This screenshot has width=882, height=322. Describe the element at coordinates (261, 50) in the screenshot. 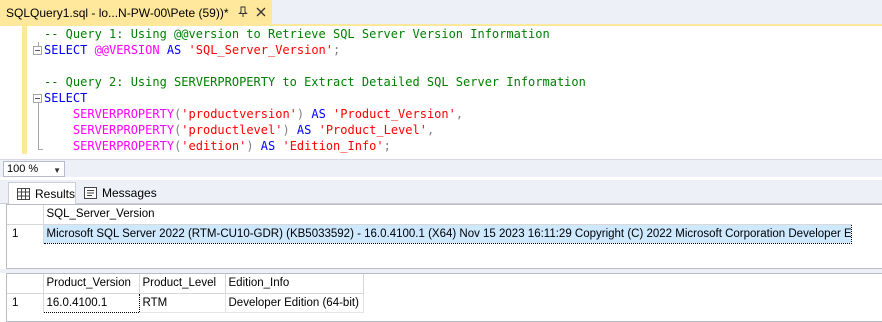

I see `code-token: 'SQL_Server_Version'` at that location.